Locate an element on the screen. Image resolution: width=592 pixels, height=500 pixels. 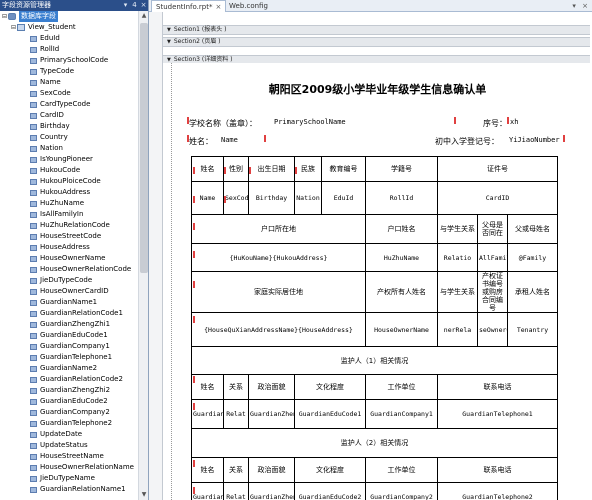
tree-field-hukouaddress: HukouAddress is located at coordinates (60, 192).